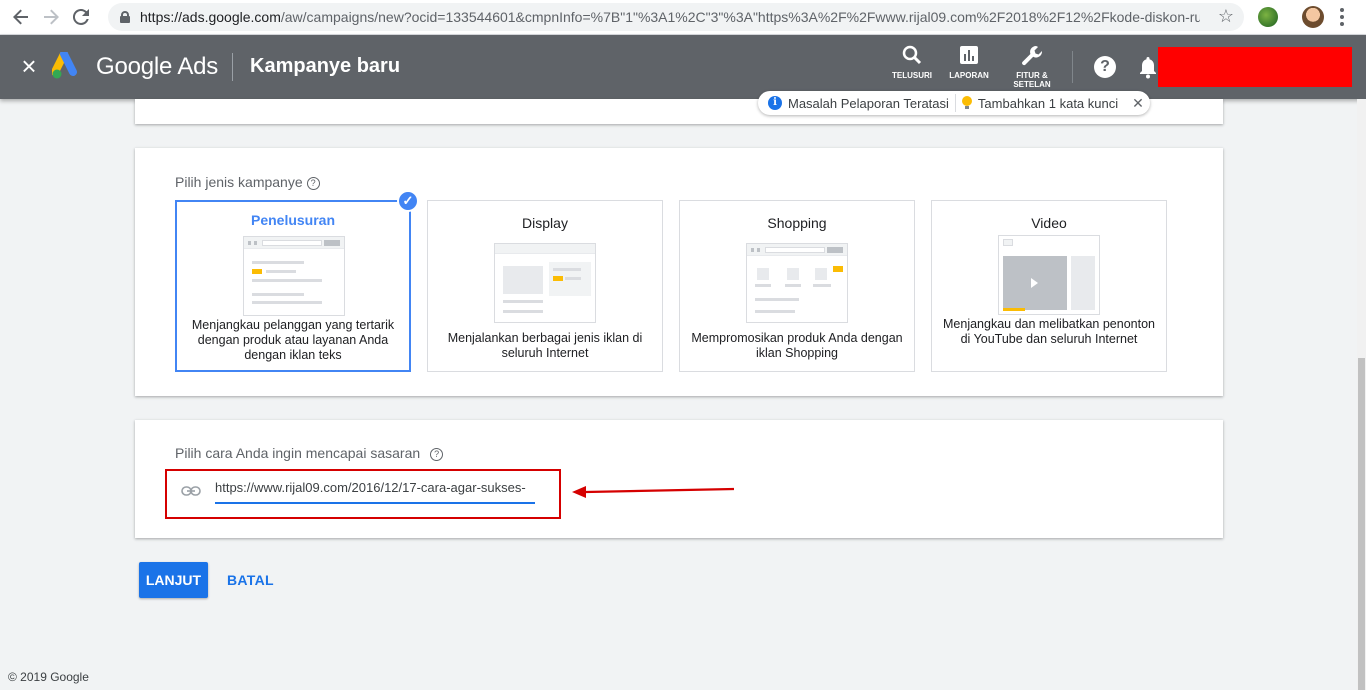 Image resolution: width=1366 pixels, height=690 pixels. Describe the element at coordinates (408, 201) in the screenshot. I see `checkmark-icon: ✓` at that location.